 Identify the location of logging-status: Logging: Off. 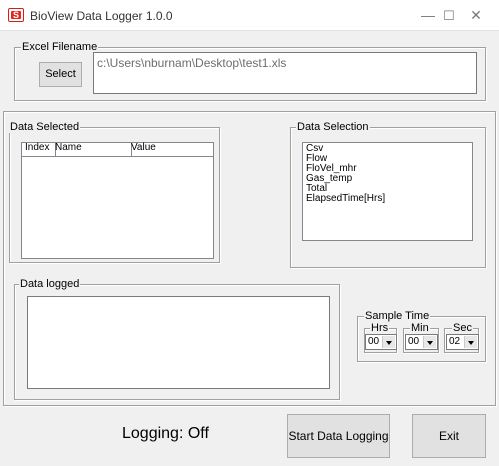
(165, 433).